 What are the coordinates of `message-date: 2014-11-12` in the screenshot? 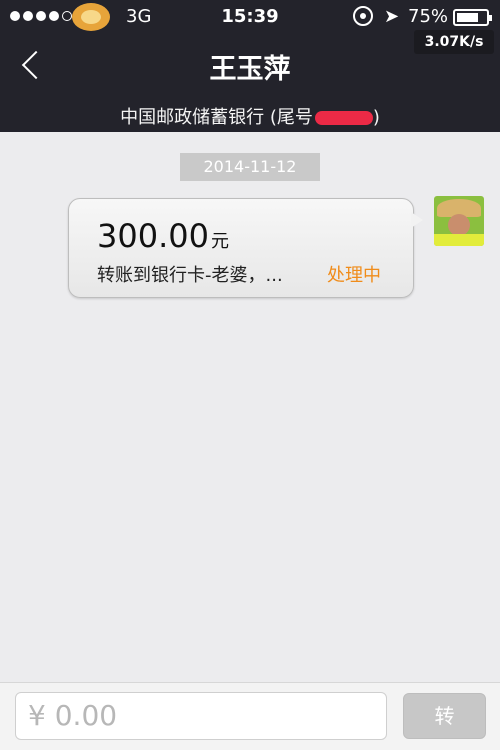 It's located at (250, 167).